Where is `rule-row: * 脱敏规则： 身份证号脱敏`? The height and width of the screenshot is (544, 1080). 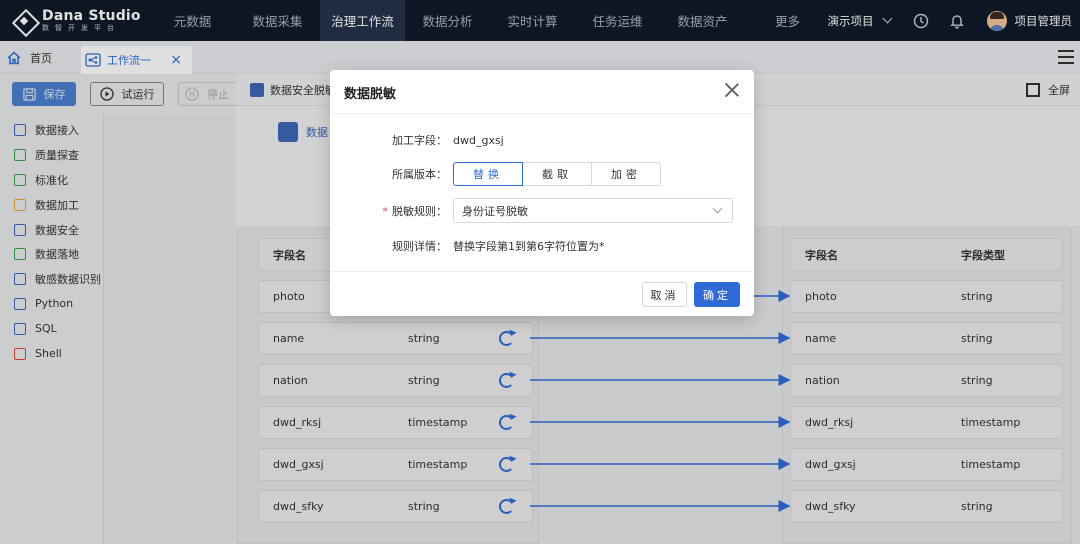 rule-row: * 脱敏规则： 身份证号脱敏 is located at coordinates (542, 210).